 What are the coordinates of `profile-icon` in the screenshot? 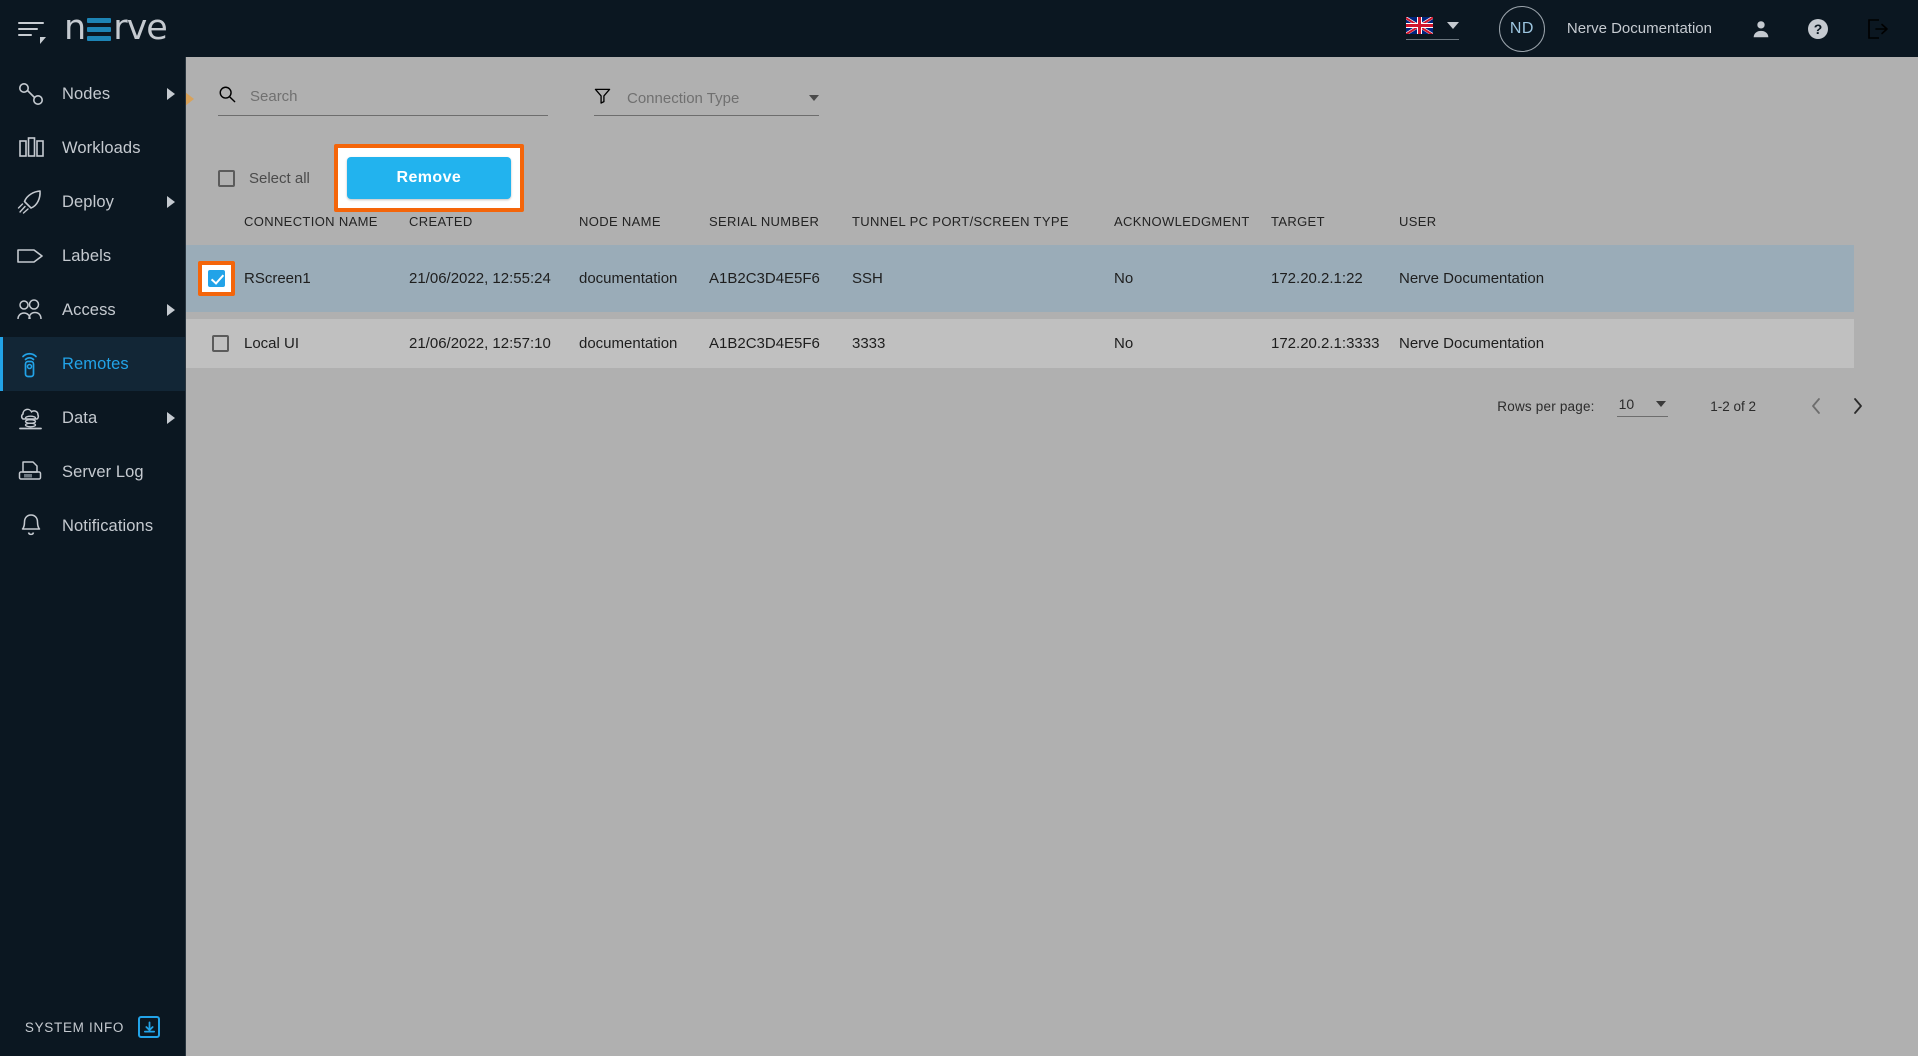 It's located at (1761, 29).